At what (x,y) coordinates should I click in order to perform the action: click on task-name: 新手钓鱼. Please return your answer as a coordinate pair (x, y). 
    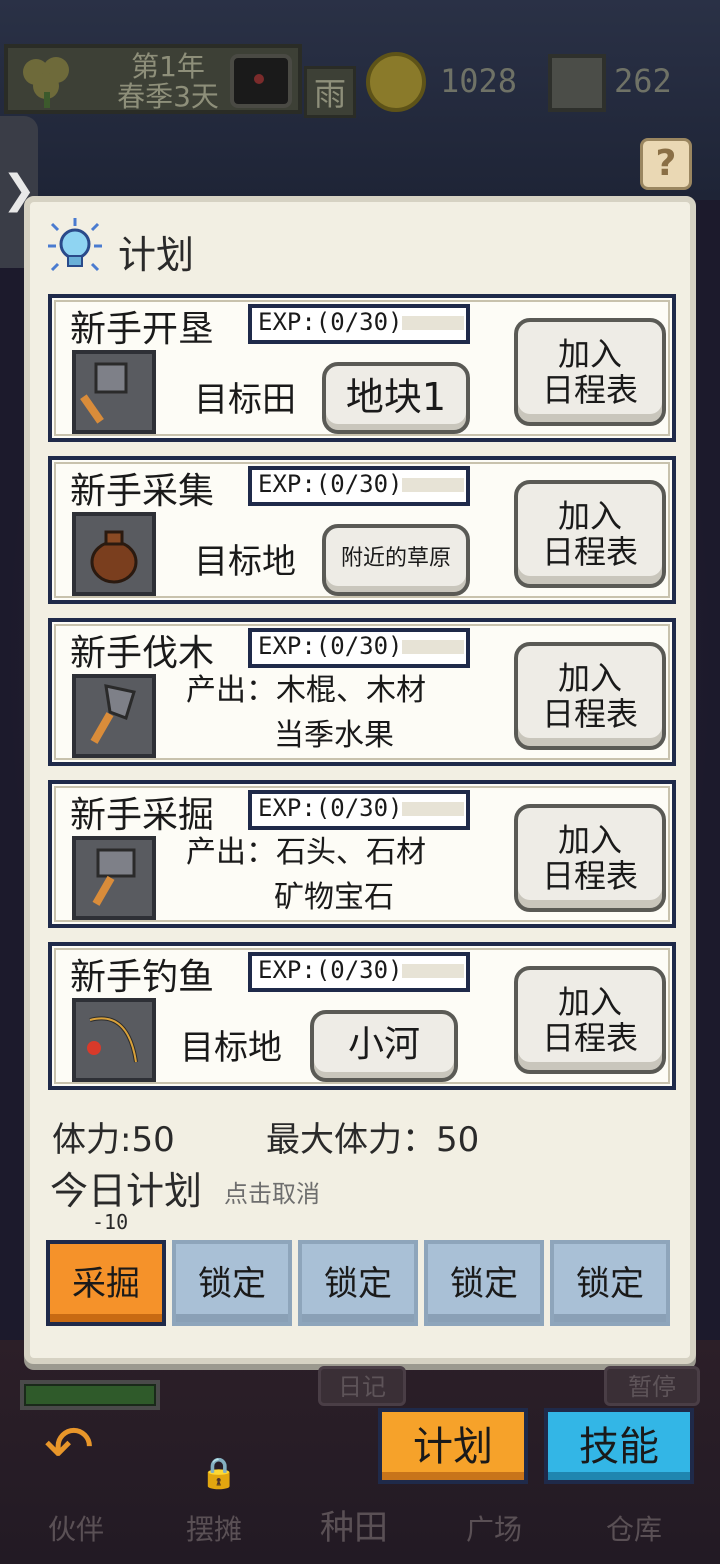
    Looking at the image, I should click on (142, 977).